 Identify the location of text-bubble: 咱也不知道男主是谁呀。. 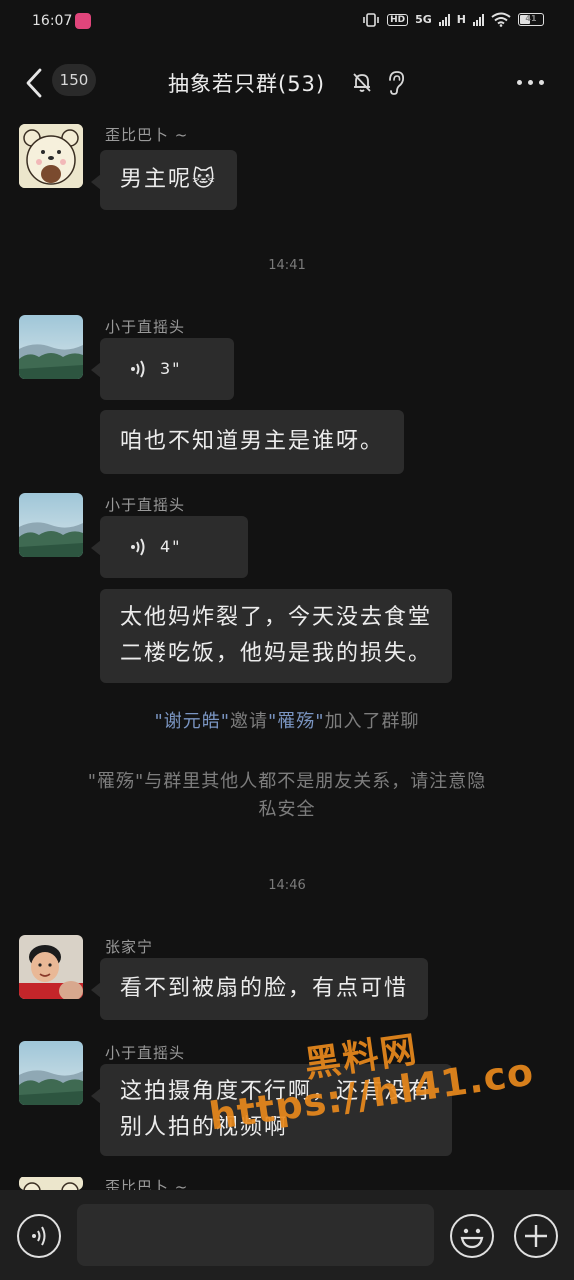
(252, 442).